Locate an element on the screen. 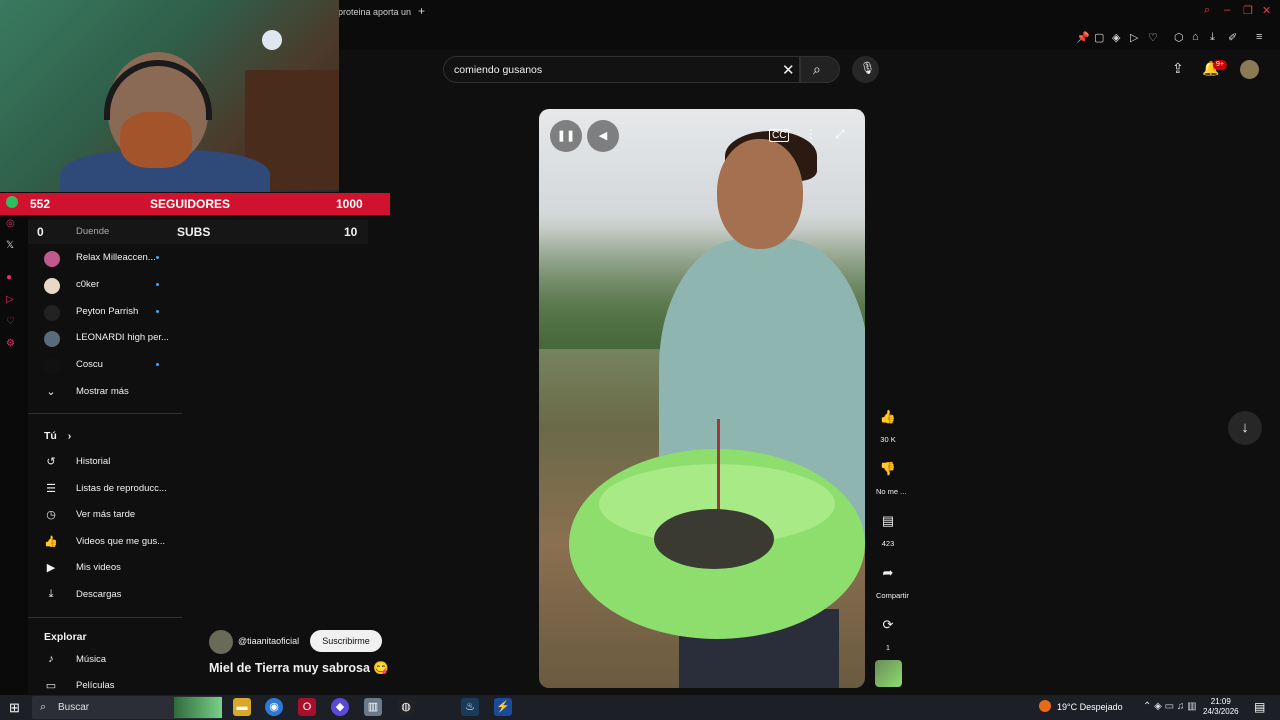 This screenshot has height=720, width=1280. audio-source-thumbnail is located at coordinates (888, 673).